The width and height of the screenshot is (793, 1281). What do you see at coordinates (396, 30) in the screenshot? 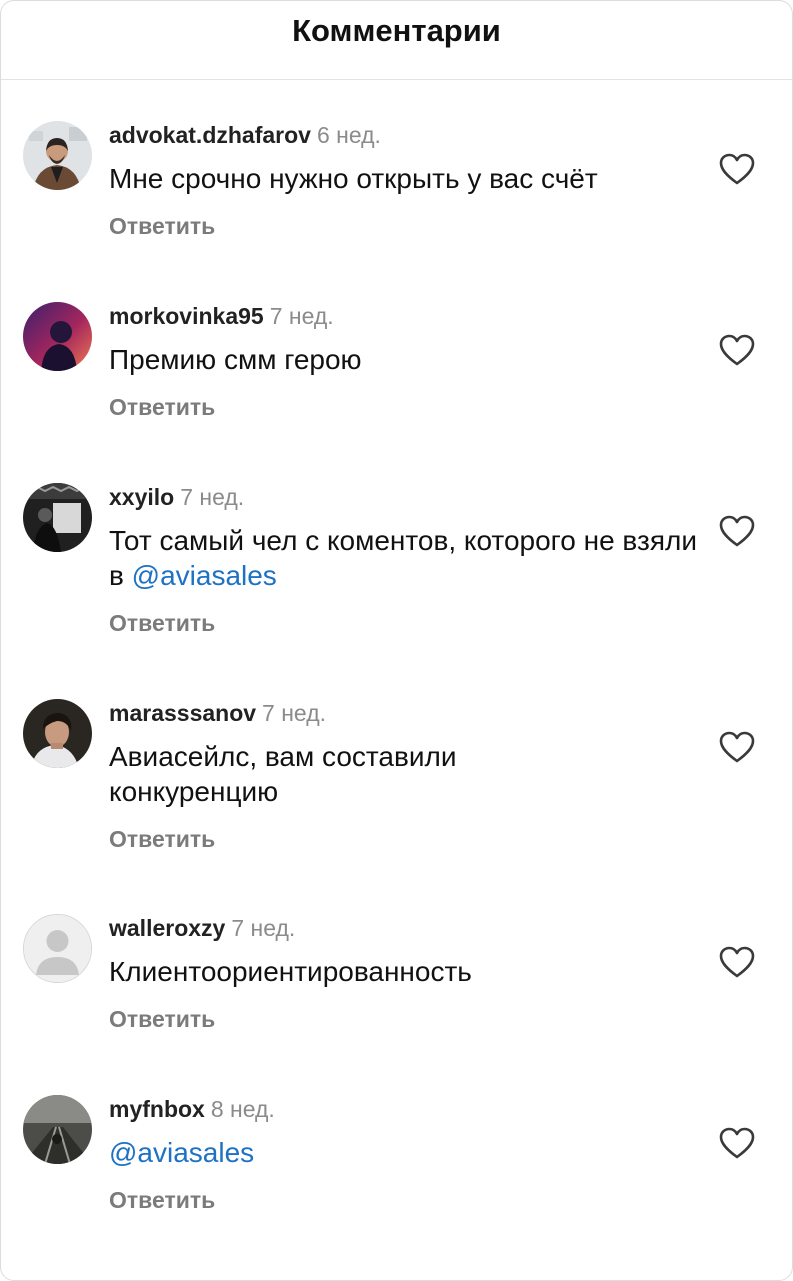
I see `page-title: Комментарии` at bounding box center [396, 30].